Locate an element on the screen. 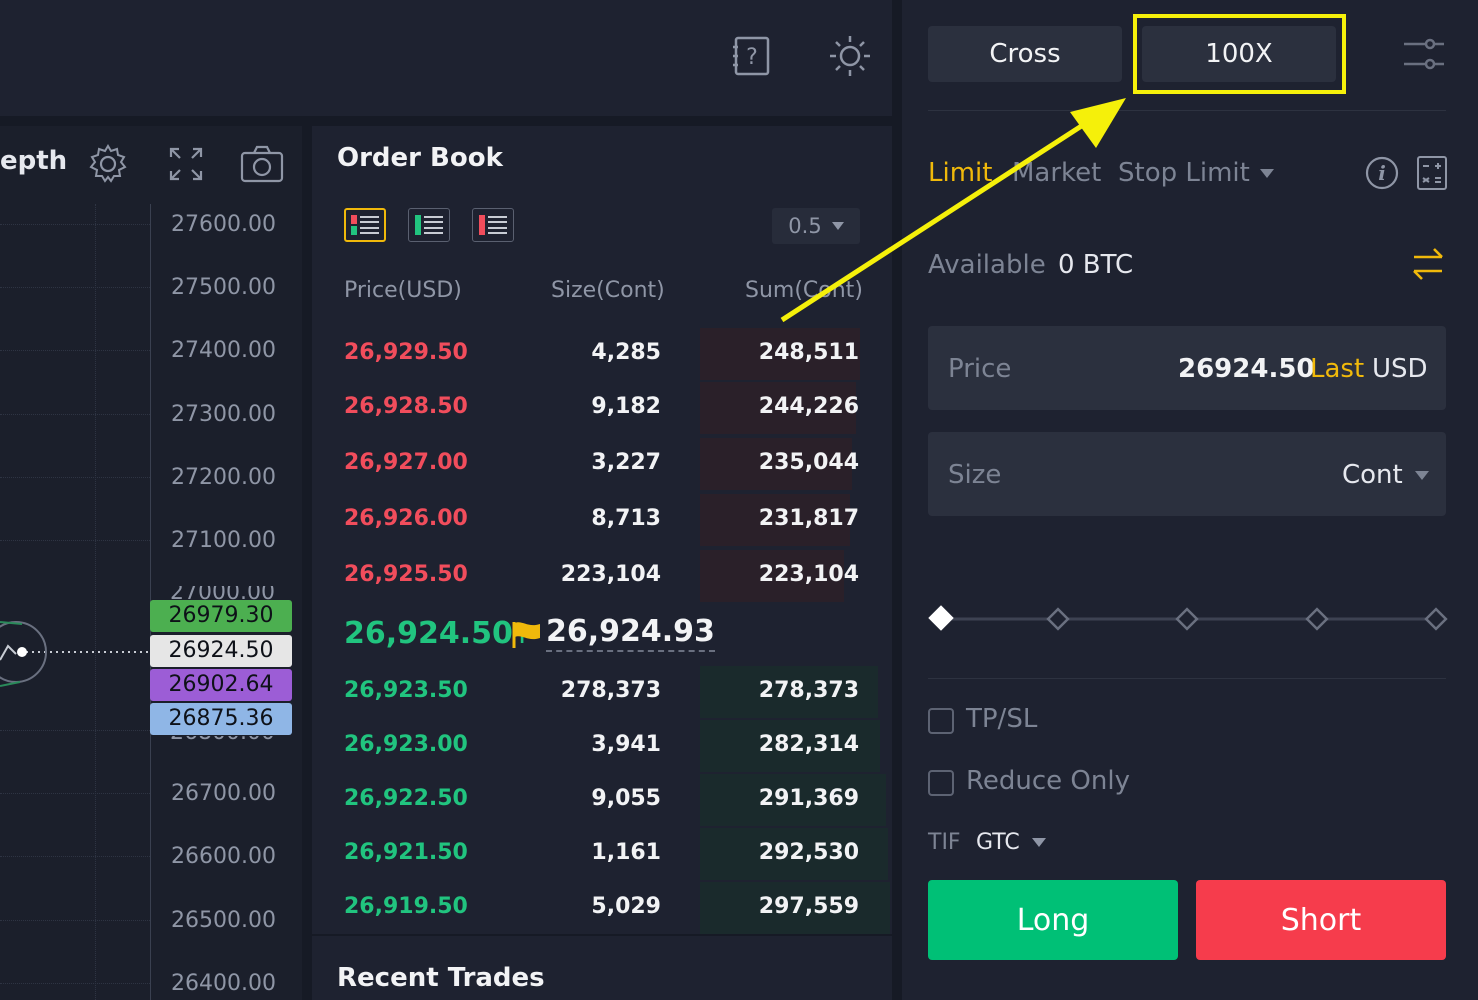  price-line-marker is located at coordinates (75, 654).